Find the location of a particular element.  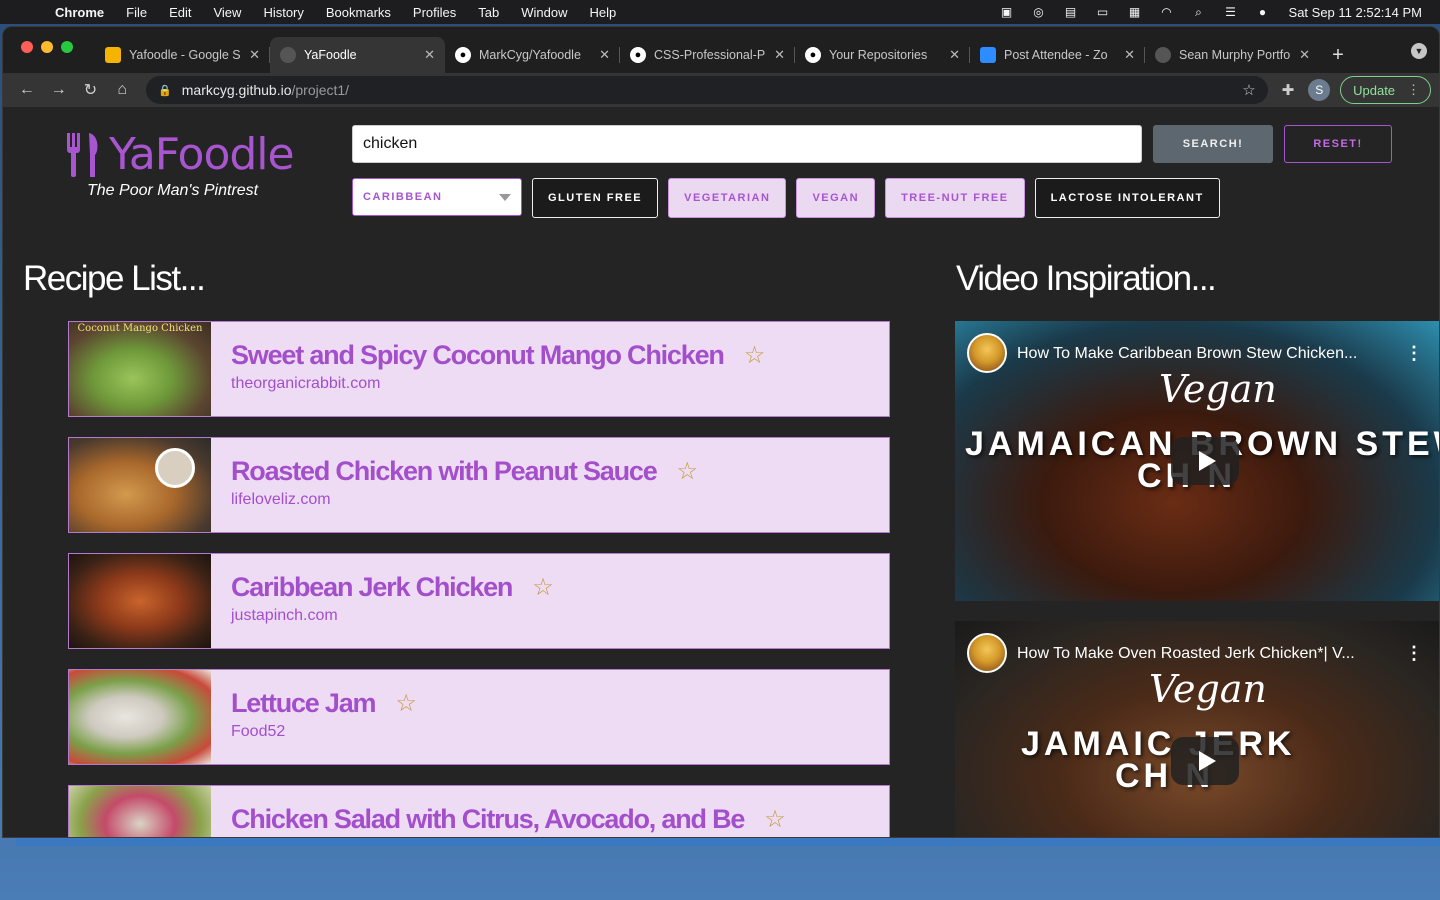

minimize-window-button is located at coordinates (47, 47).